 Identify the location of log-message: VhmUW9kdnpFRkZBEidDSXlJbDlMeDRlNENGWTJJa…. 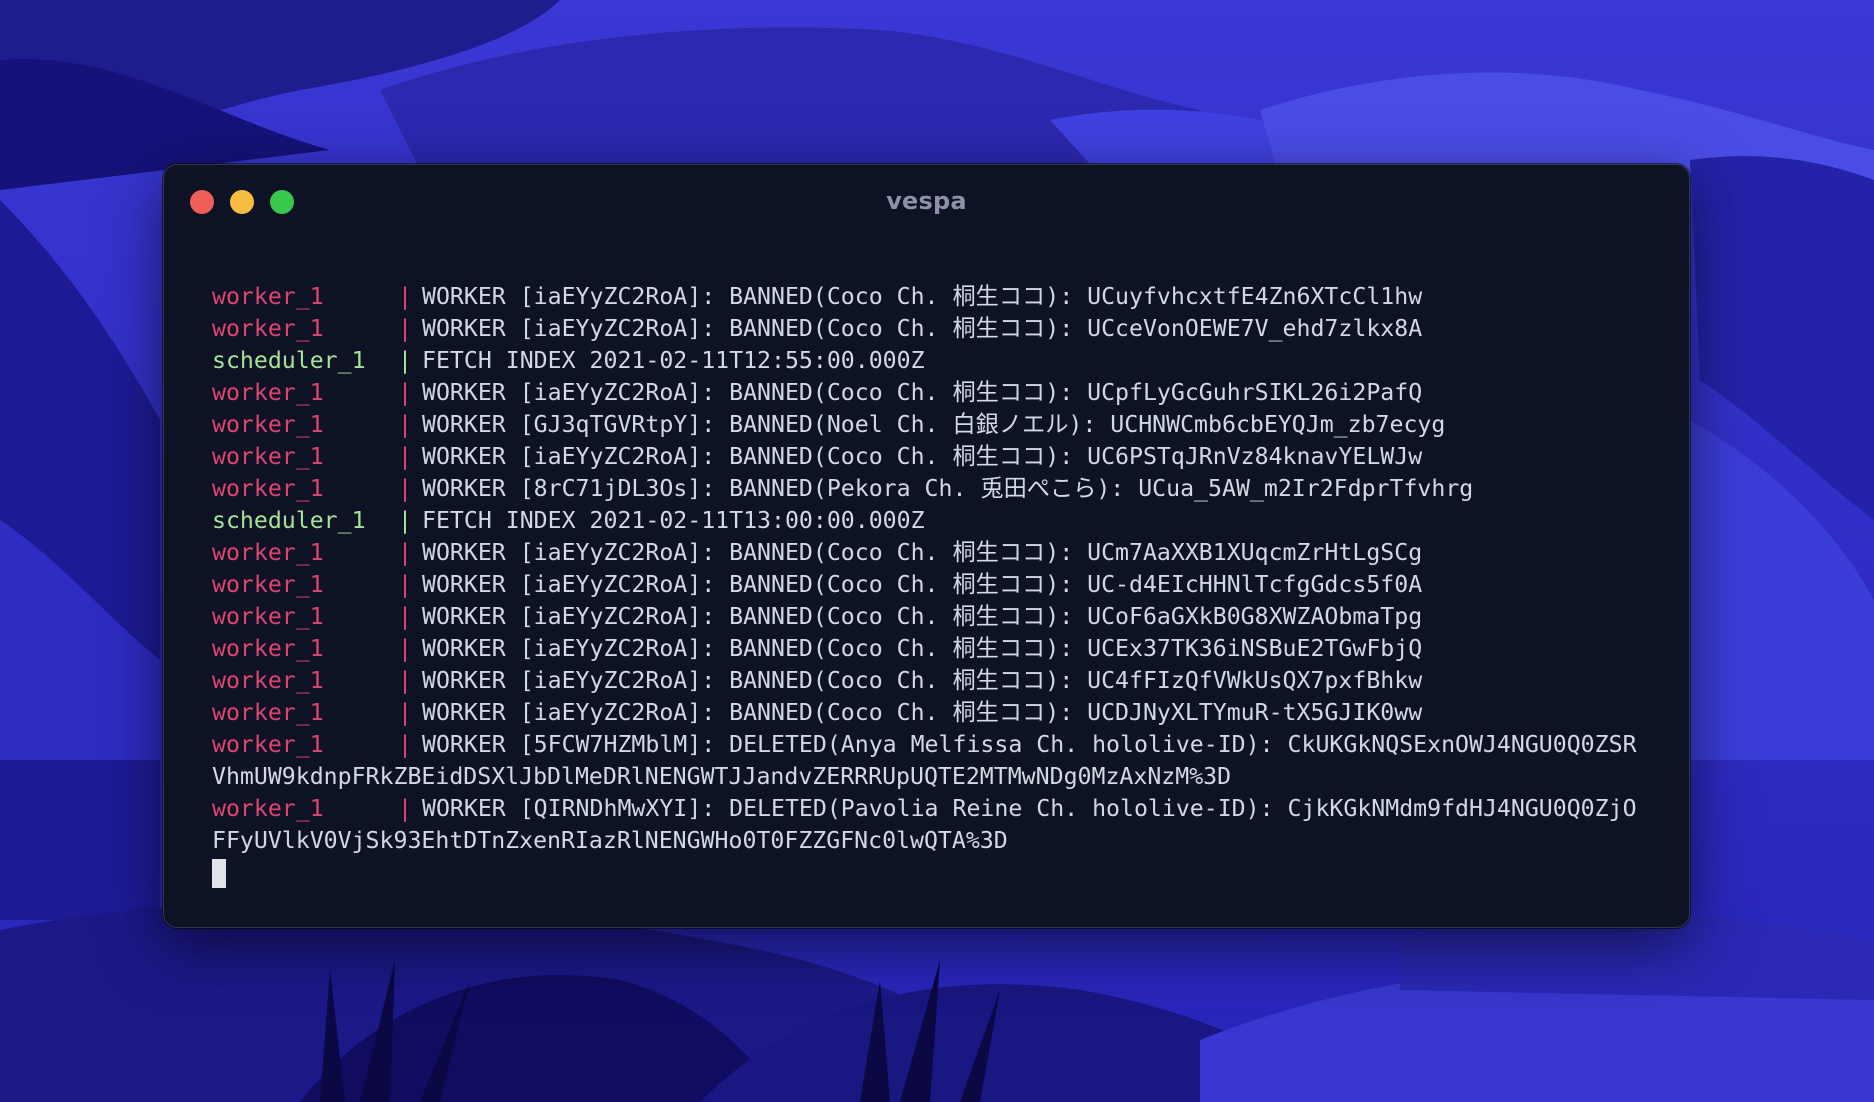
(722, 776).